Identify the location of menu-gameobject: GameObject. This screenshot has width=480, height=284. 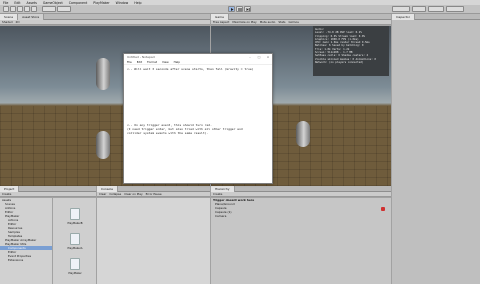
(53, 3).